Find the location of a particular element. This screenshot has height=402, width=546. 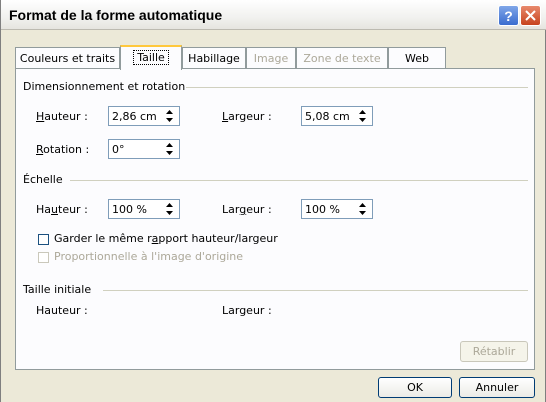

tab-taille-label: Taille is located at coordinates (151, 57).